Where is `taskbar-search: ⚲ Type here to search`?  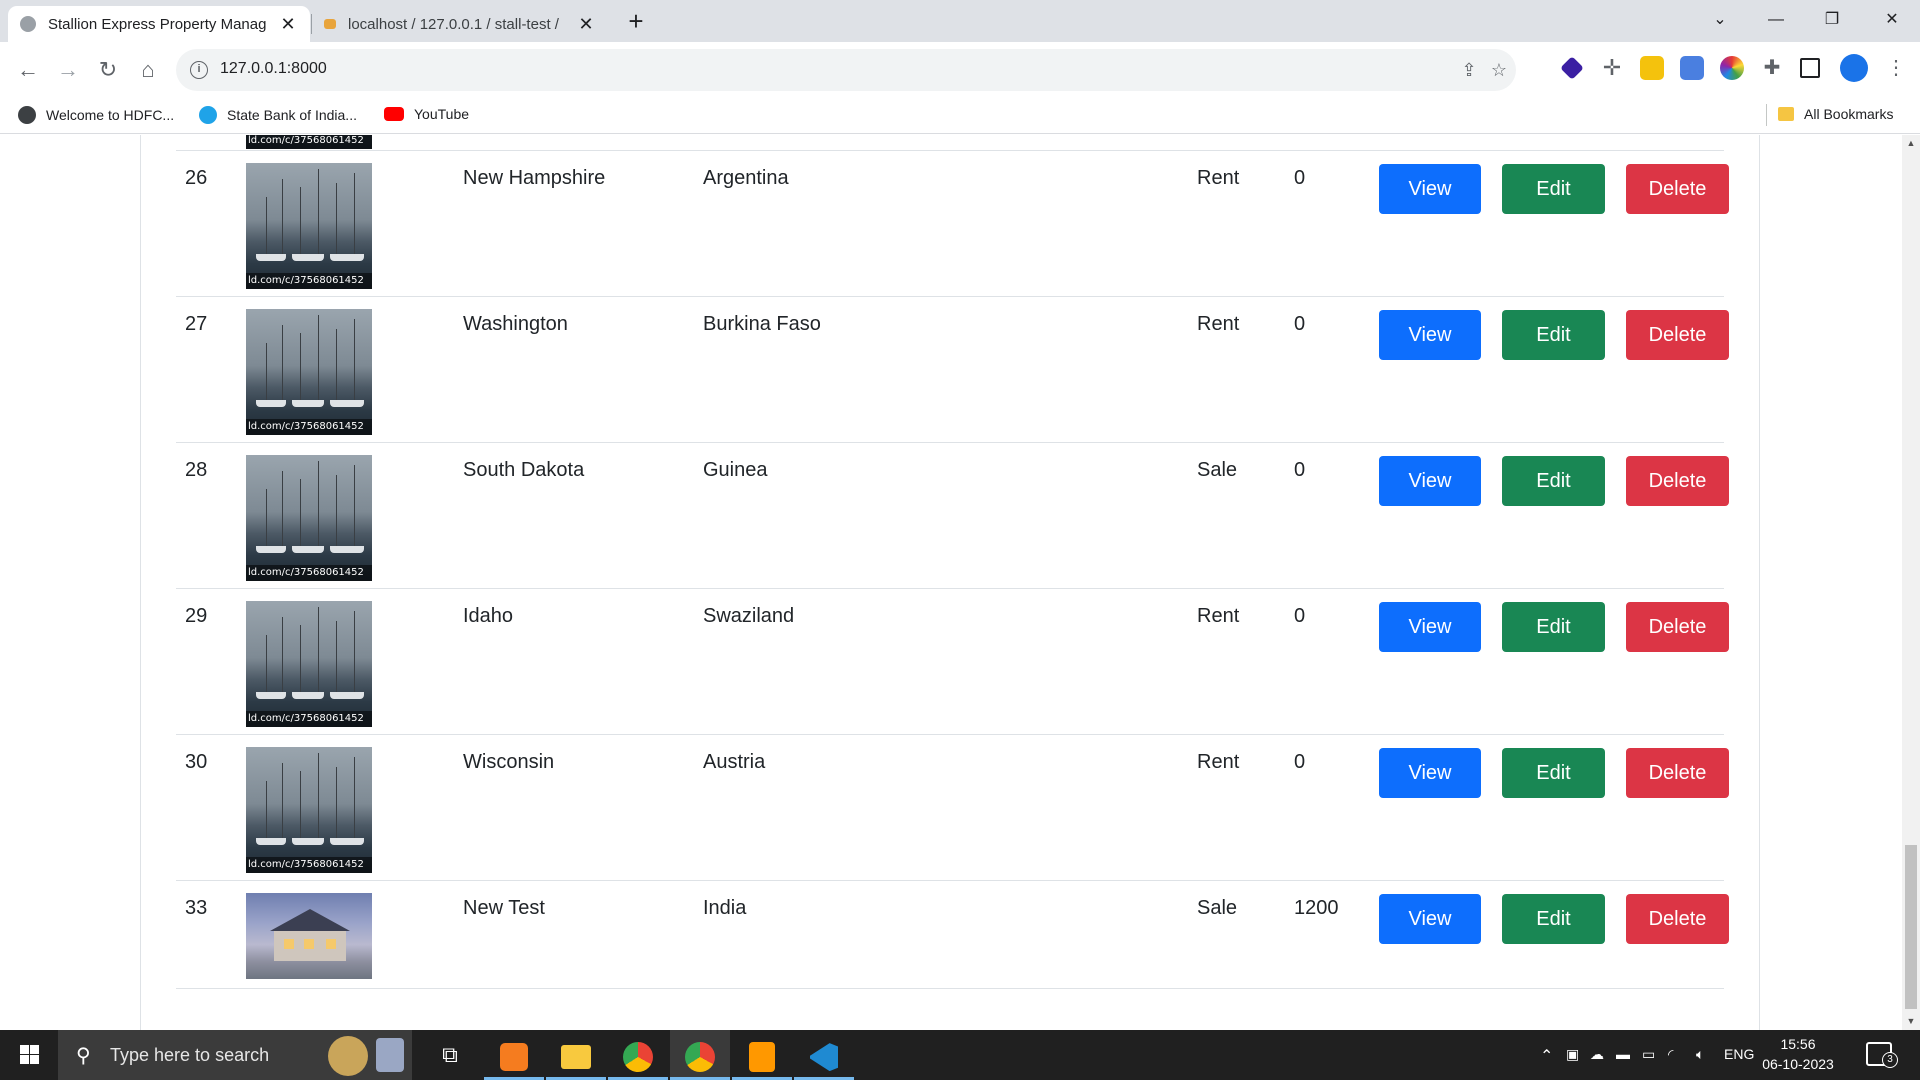
taskbar-search: ⚲ Type here to search is located at coordinates (235, 1055).